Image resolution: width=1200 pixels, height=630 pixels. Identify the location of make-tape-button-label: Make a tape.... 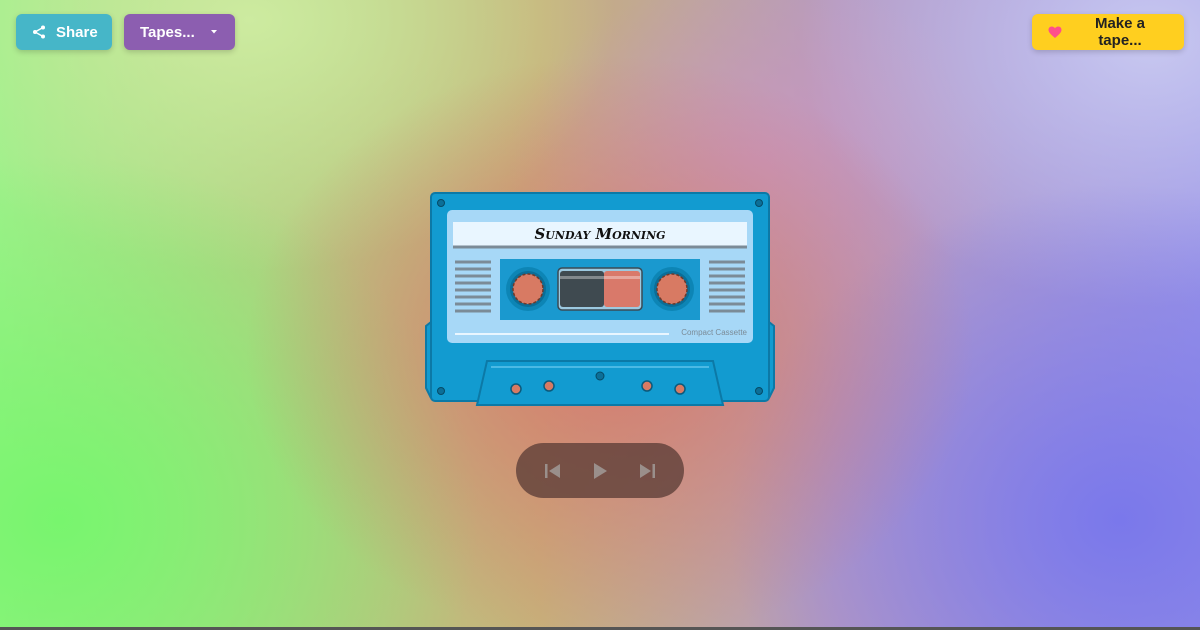
(1120, 32).